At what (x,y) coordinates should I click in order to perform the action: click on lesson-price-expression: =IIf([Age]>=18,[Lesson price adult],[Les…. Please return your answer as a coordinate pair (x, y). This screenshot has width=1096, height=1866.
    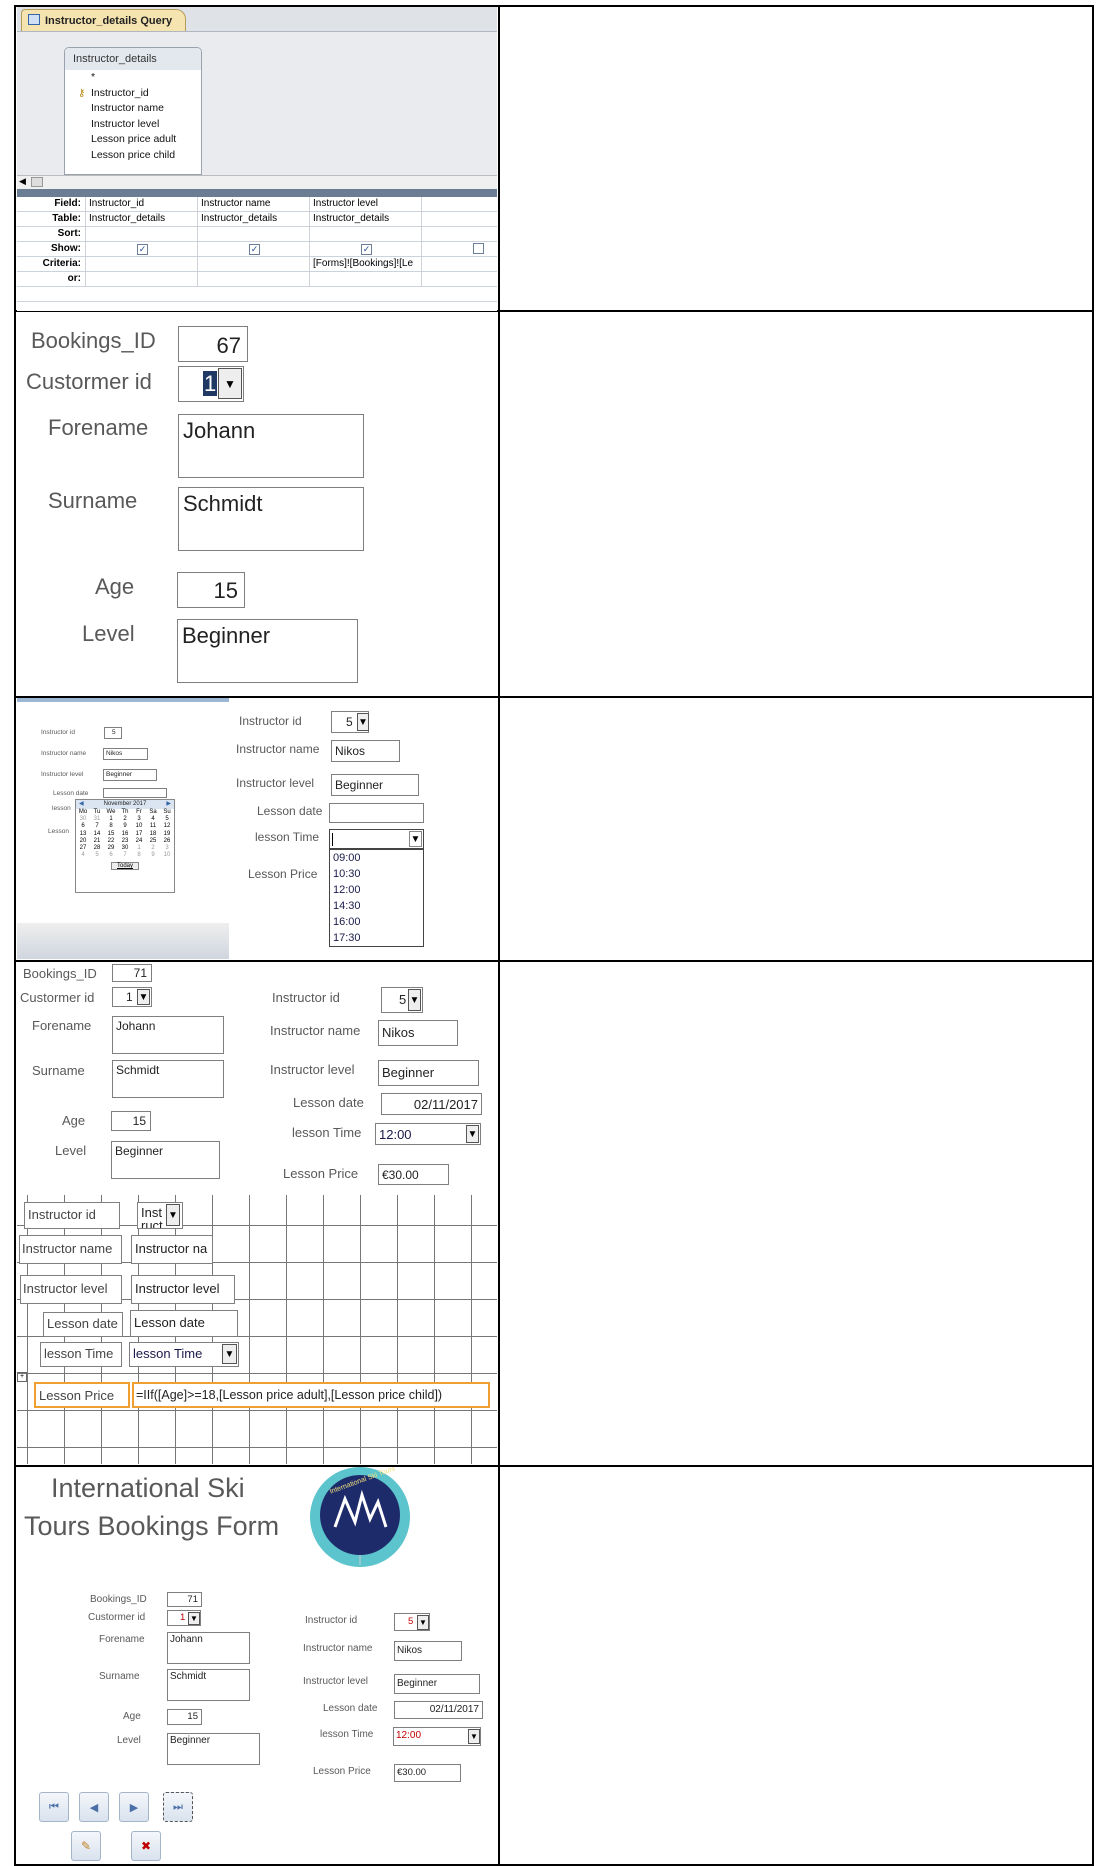
    Looking at the image, I should click on (311, 1395).